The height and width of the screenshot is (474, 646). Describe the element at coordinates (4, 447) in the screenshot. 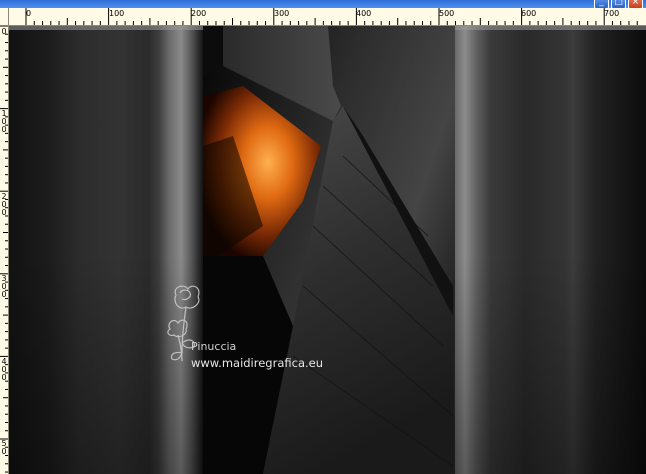

I see `ruler-left-label: 5 0` at that location.